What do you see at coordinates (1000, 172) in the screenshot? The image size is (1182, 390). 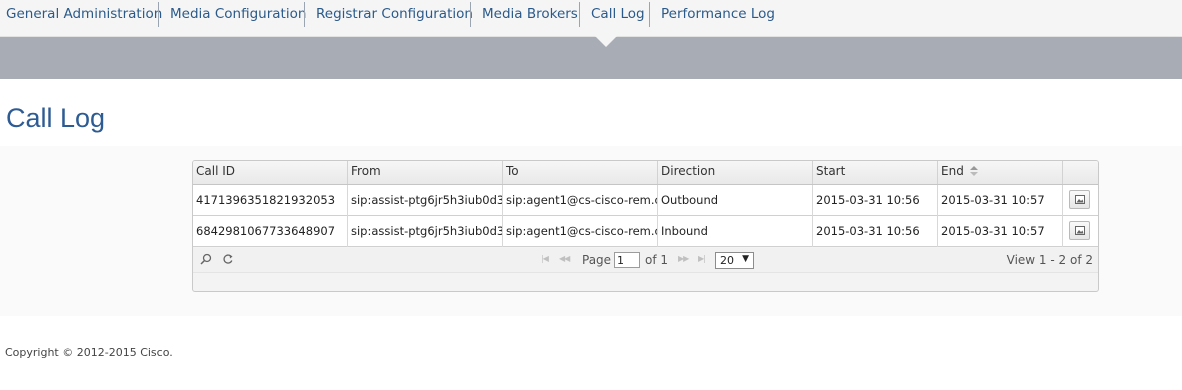 I see `column-header-end: End` at bounding box center [1000, 172].